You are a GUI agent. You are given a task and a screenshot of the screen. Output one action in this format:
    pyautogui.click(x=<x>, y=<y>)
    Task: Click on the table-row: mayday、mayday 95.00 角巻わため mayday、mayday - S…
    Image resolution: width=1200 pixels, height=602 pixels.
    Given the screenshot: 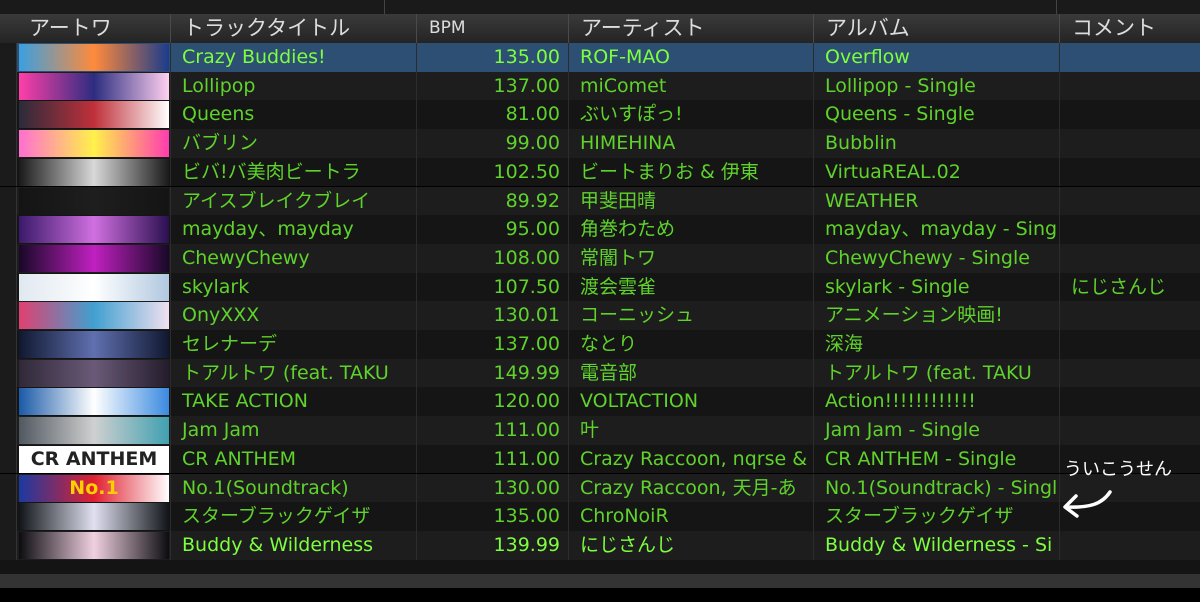 What is the action you would take?
    pyautogui.click(x=600, y=229)
    